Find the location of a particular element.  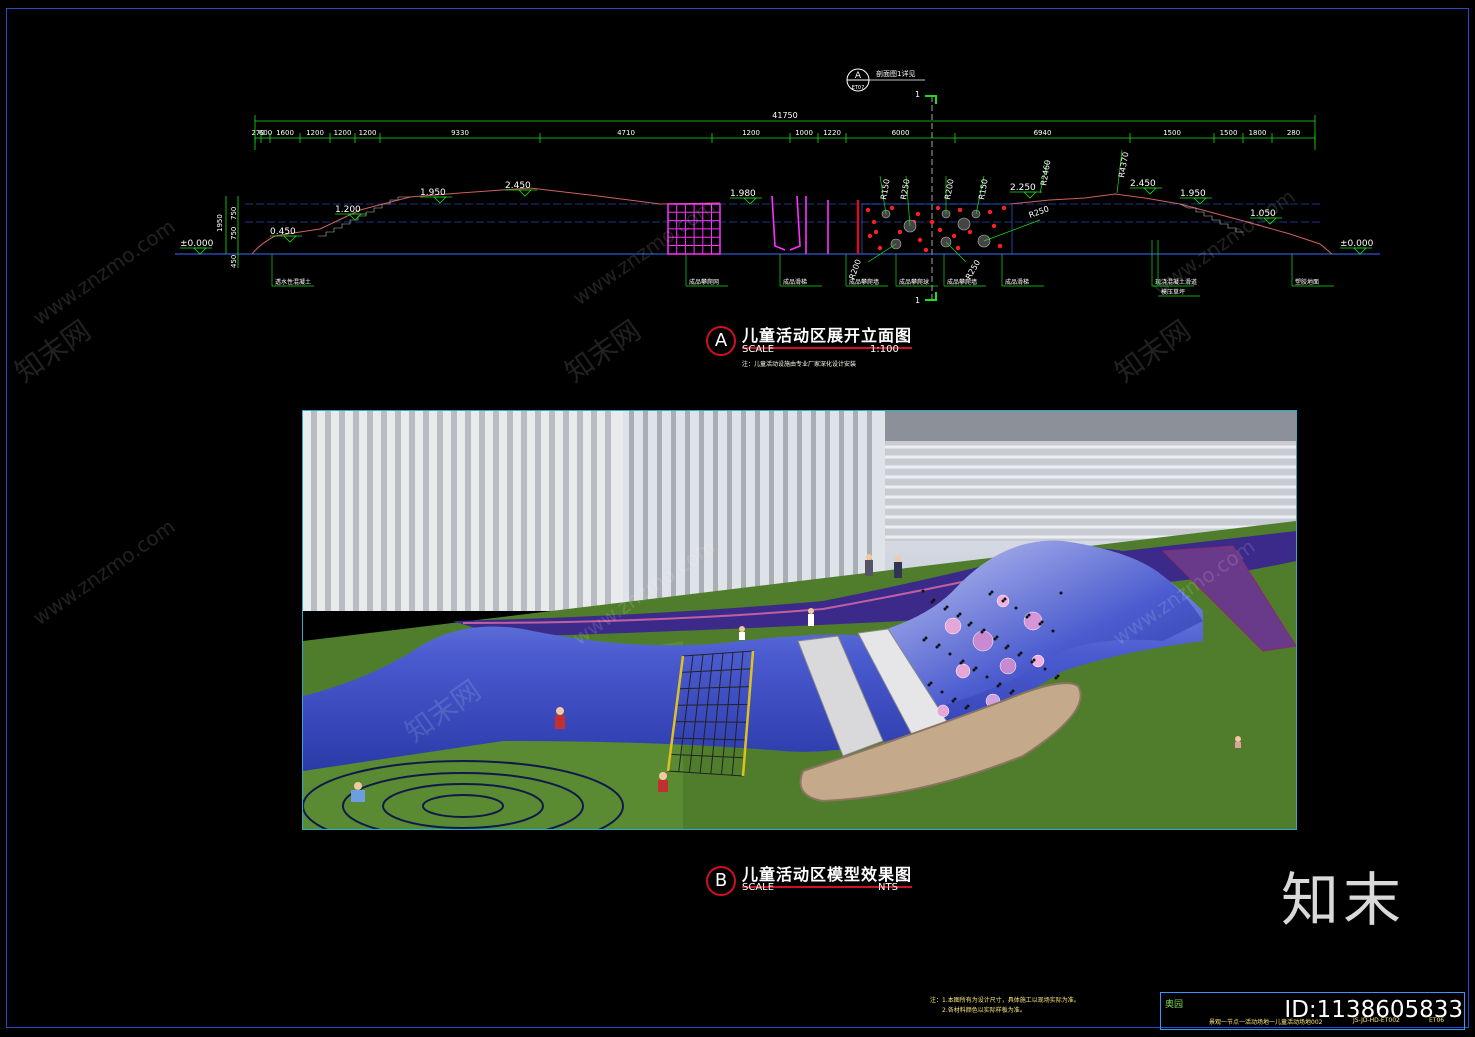

elevation-label: 1.050 is located at coordinates (1263, 214).